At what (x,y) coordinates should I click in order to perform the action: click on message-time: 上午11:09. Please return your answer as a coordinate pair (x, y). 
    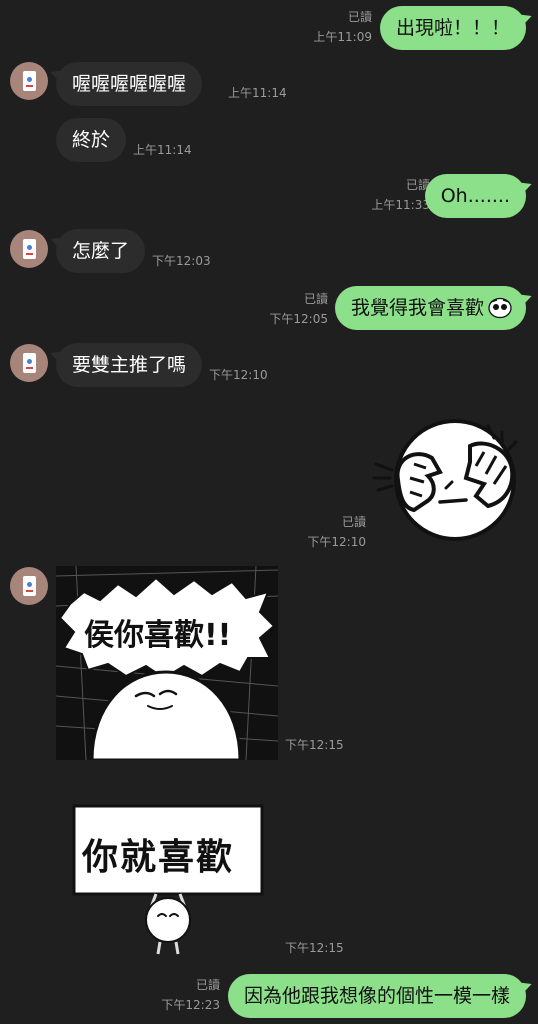
    Looking at the image, I should click on (342, 37).